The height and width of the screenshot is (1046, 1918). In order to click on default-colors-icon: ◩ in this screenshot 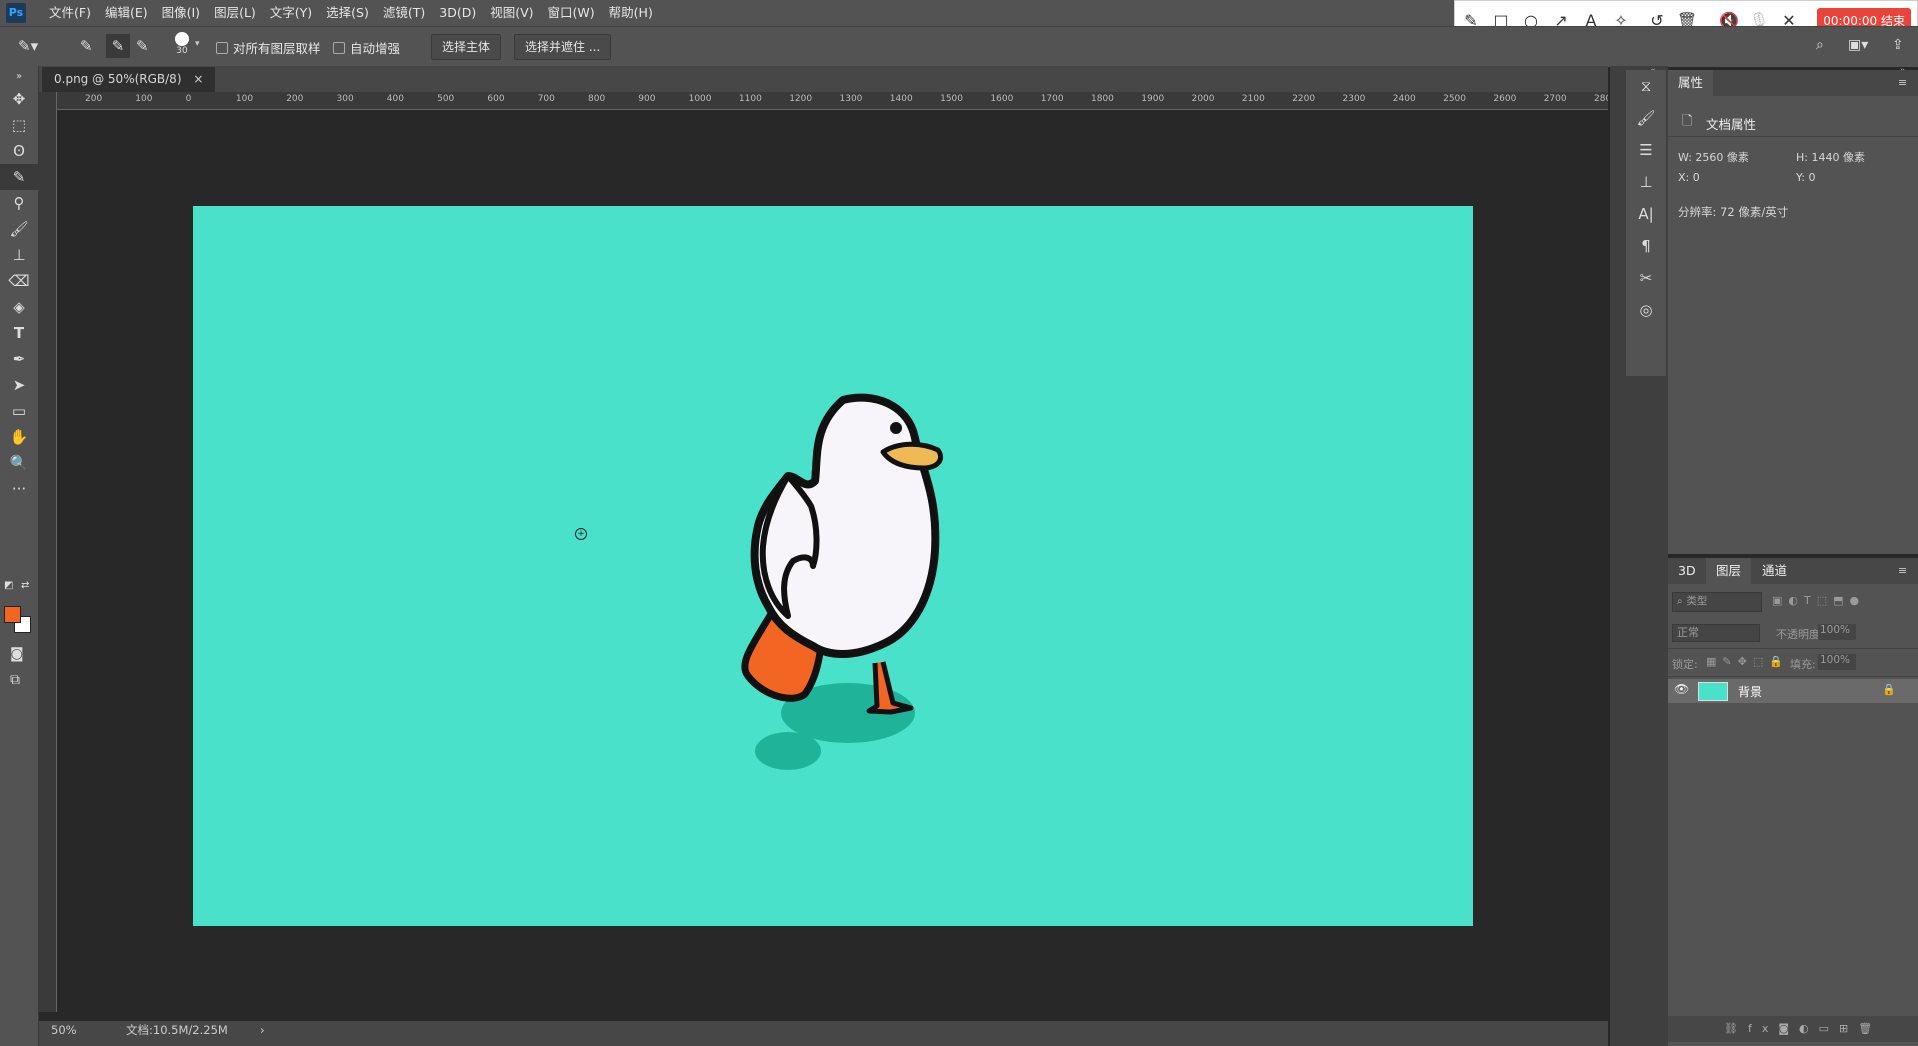, I will do `click(8, 585)`.